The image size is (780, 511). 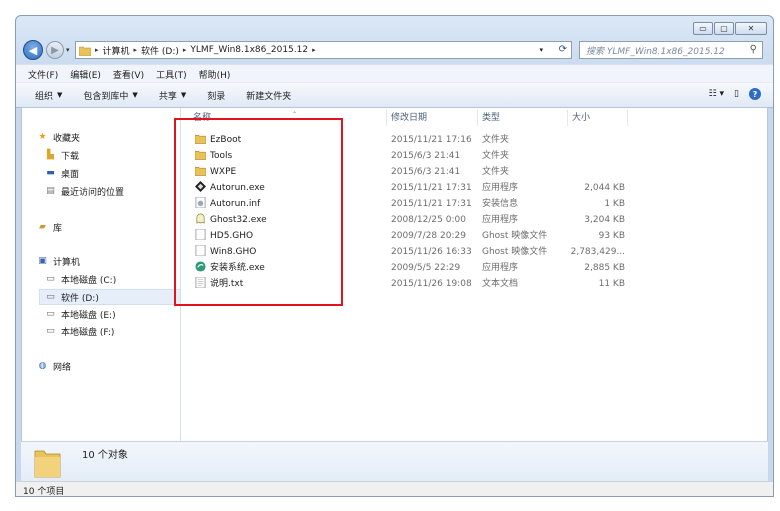 I want to click on new-folder-label: 新建文件夹, so click(x=269, y=96).